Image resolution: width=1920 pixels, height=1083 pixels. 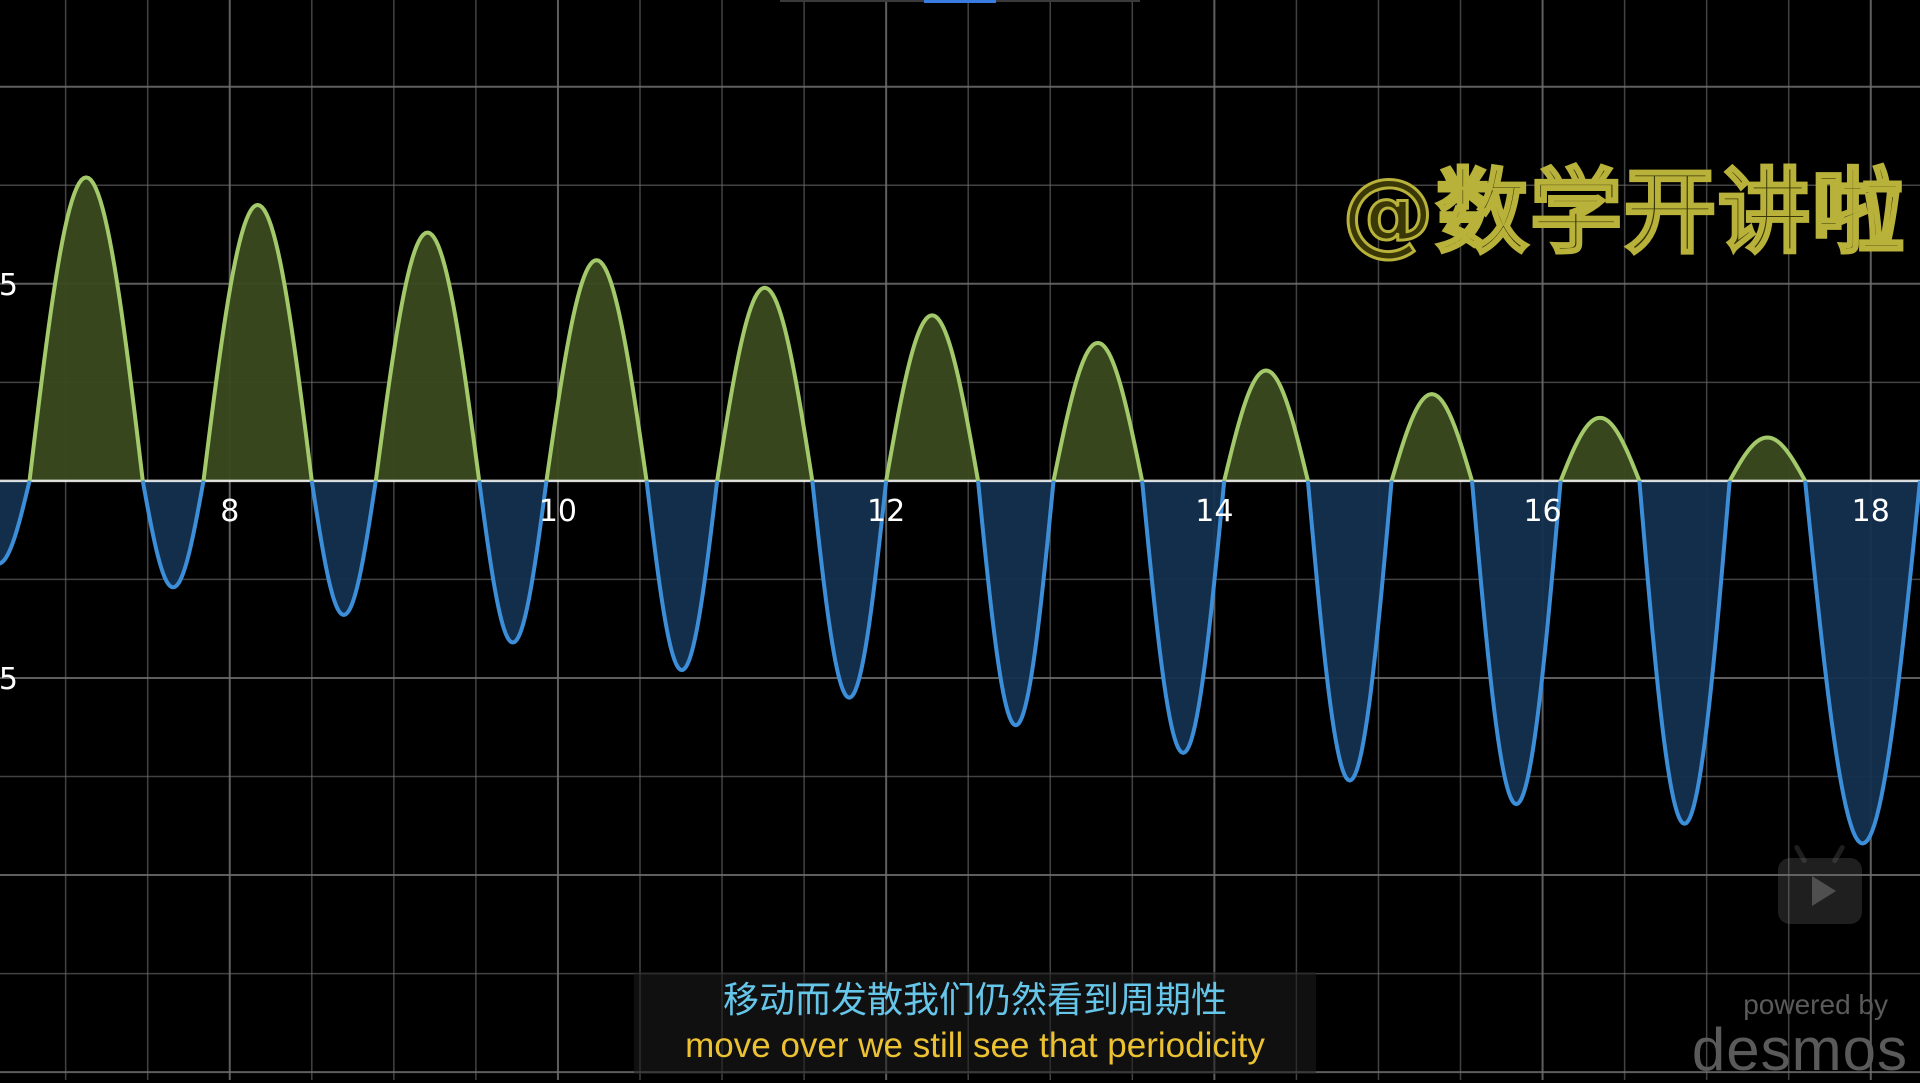 What do you see at coordinates (975, 1045) in the screenshot?
I see `subtitle-english: move over we still see that periodicity` at bounding box center [975, 1045].